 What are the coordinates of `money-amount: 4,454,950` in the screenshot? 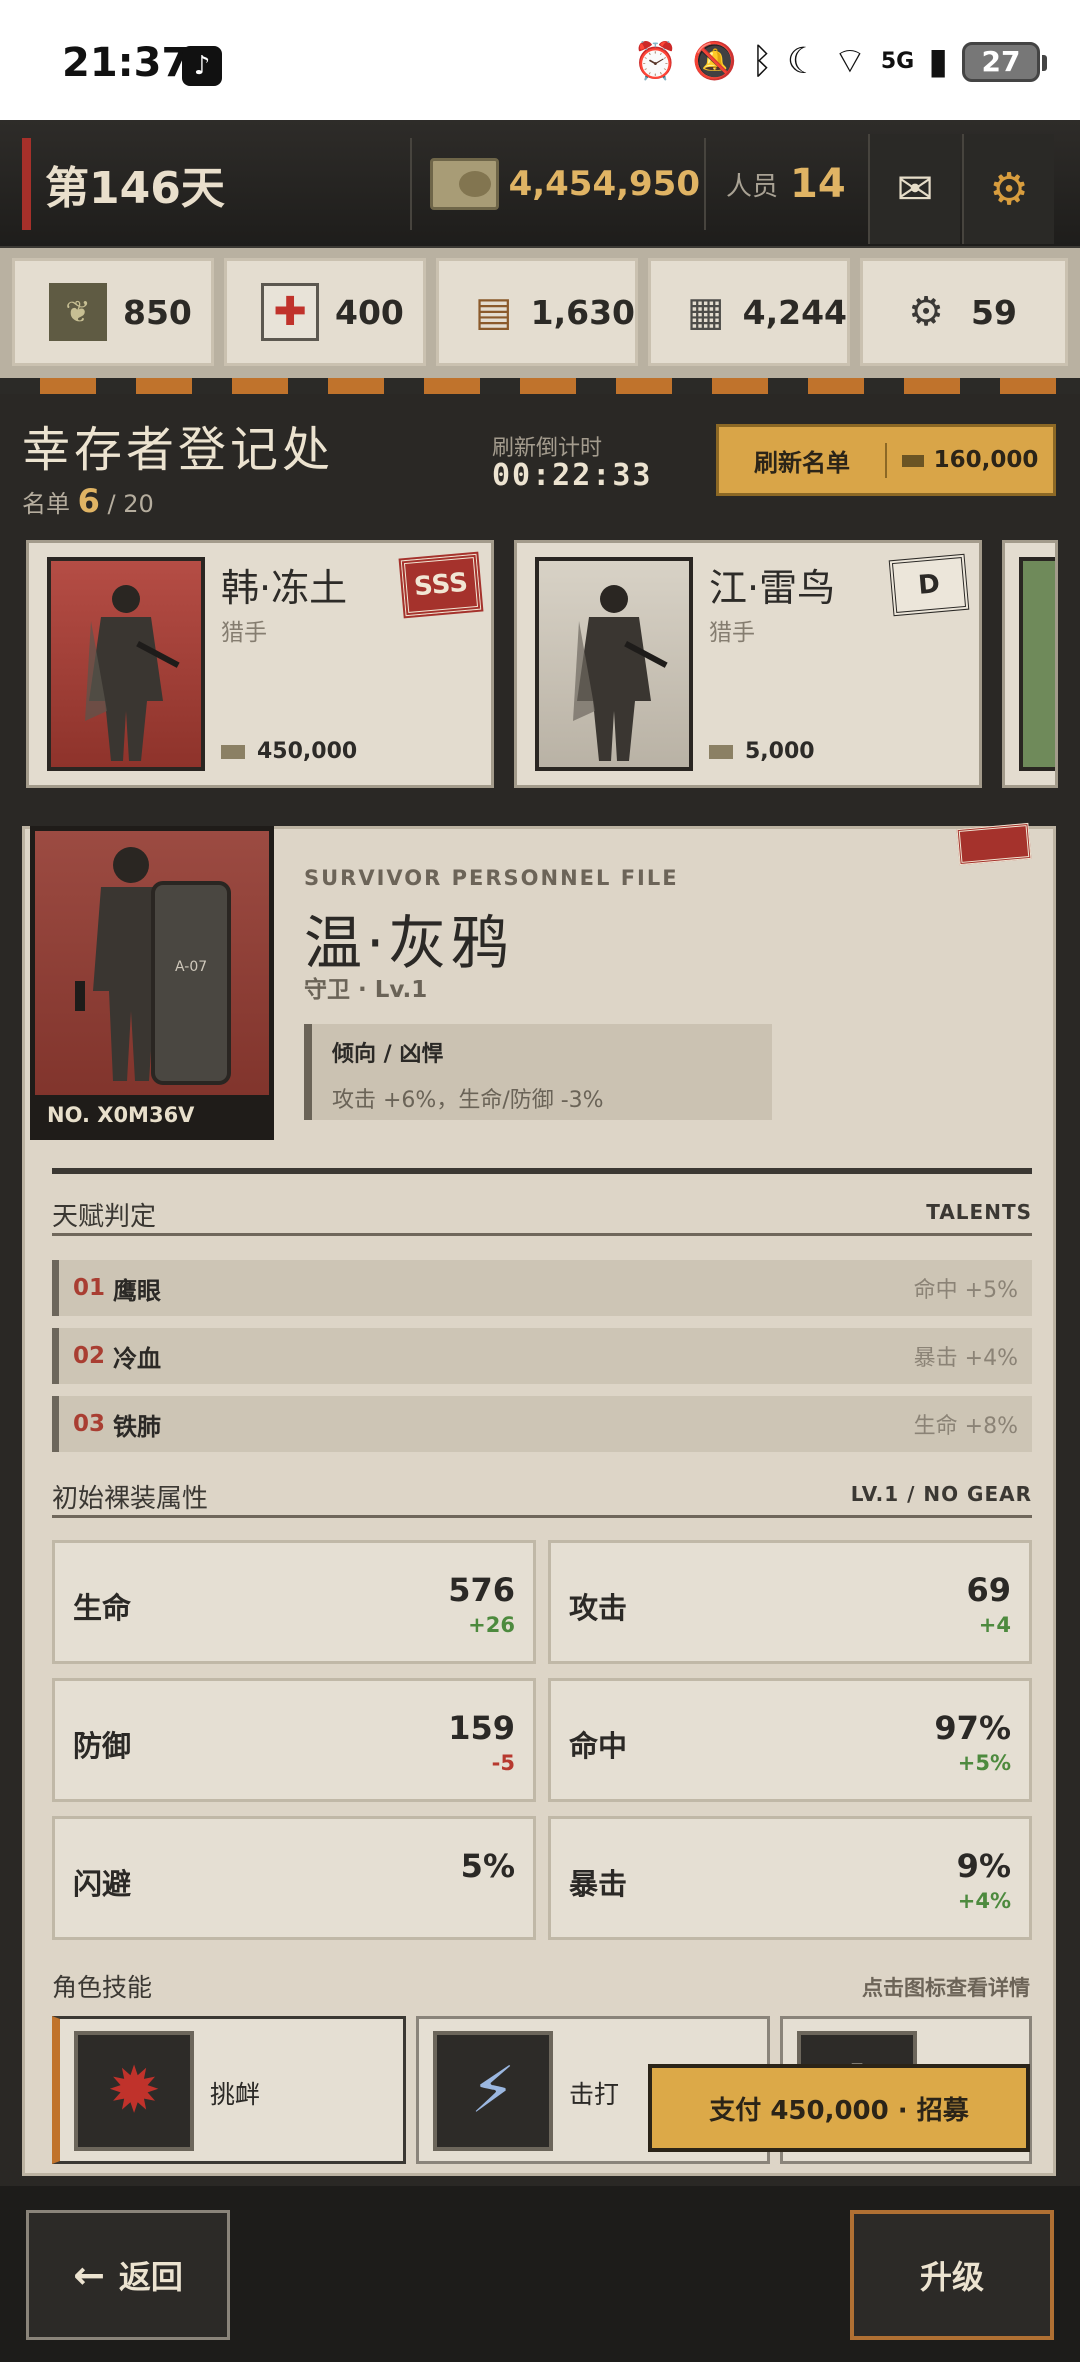 It's located at (604, 184).